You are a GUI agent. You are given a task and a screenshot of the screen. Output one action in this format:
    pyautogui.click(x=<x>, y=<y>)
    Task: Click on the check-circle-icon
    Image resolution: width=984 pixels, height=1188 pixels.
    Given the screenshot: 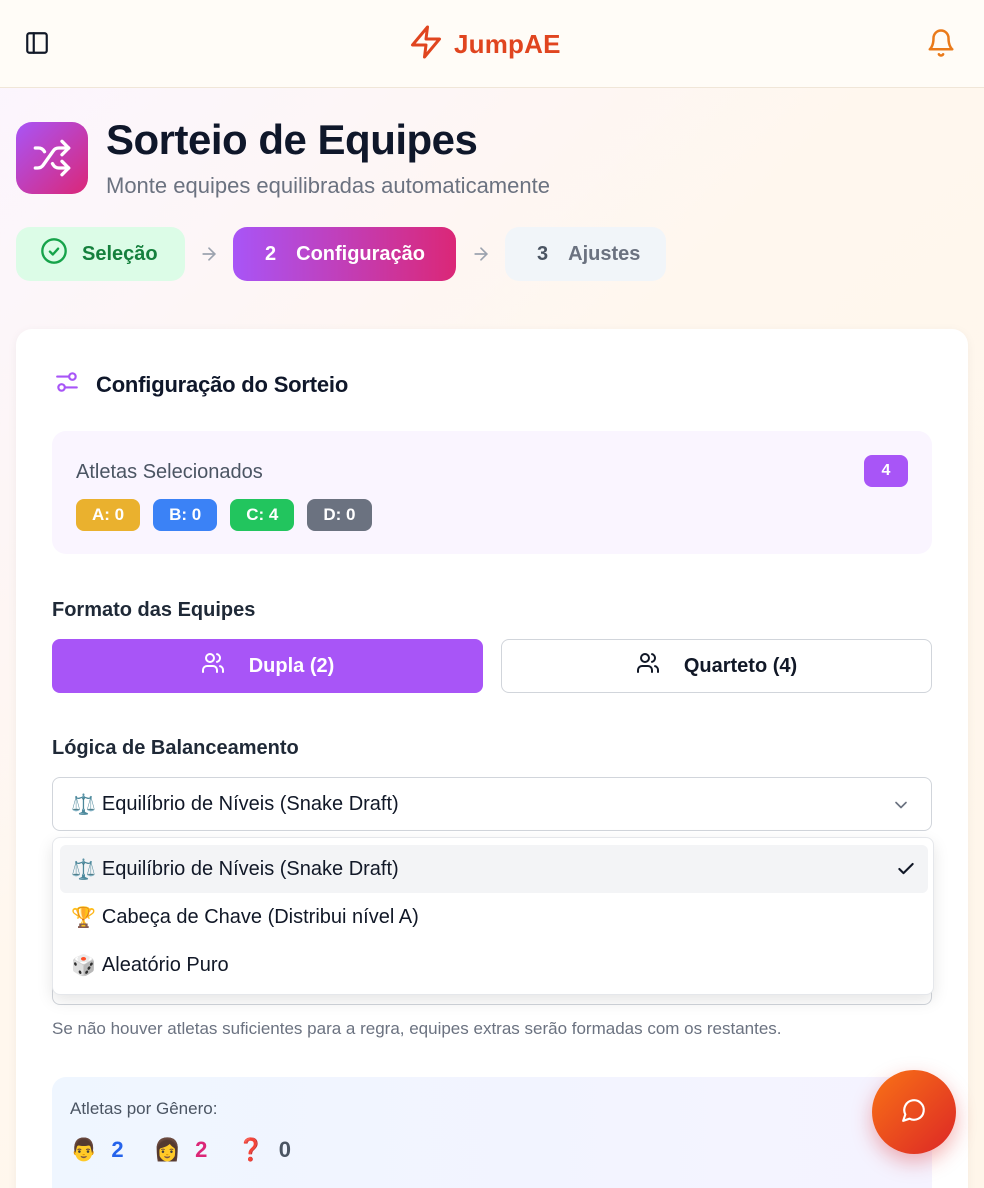 What is the action you would take?
    pyautogui.click(x=54, y=254)
    